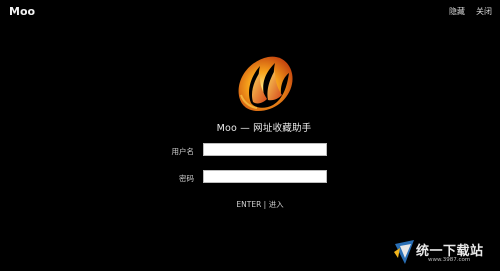 This screenshot has height=271, width=500. Describe the element at coordinates (484, 11) in the screenshot. I see `close-button: 关闭` at that location.